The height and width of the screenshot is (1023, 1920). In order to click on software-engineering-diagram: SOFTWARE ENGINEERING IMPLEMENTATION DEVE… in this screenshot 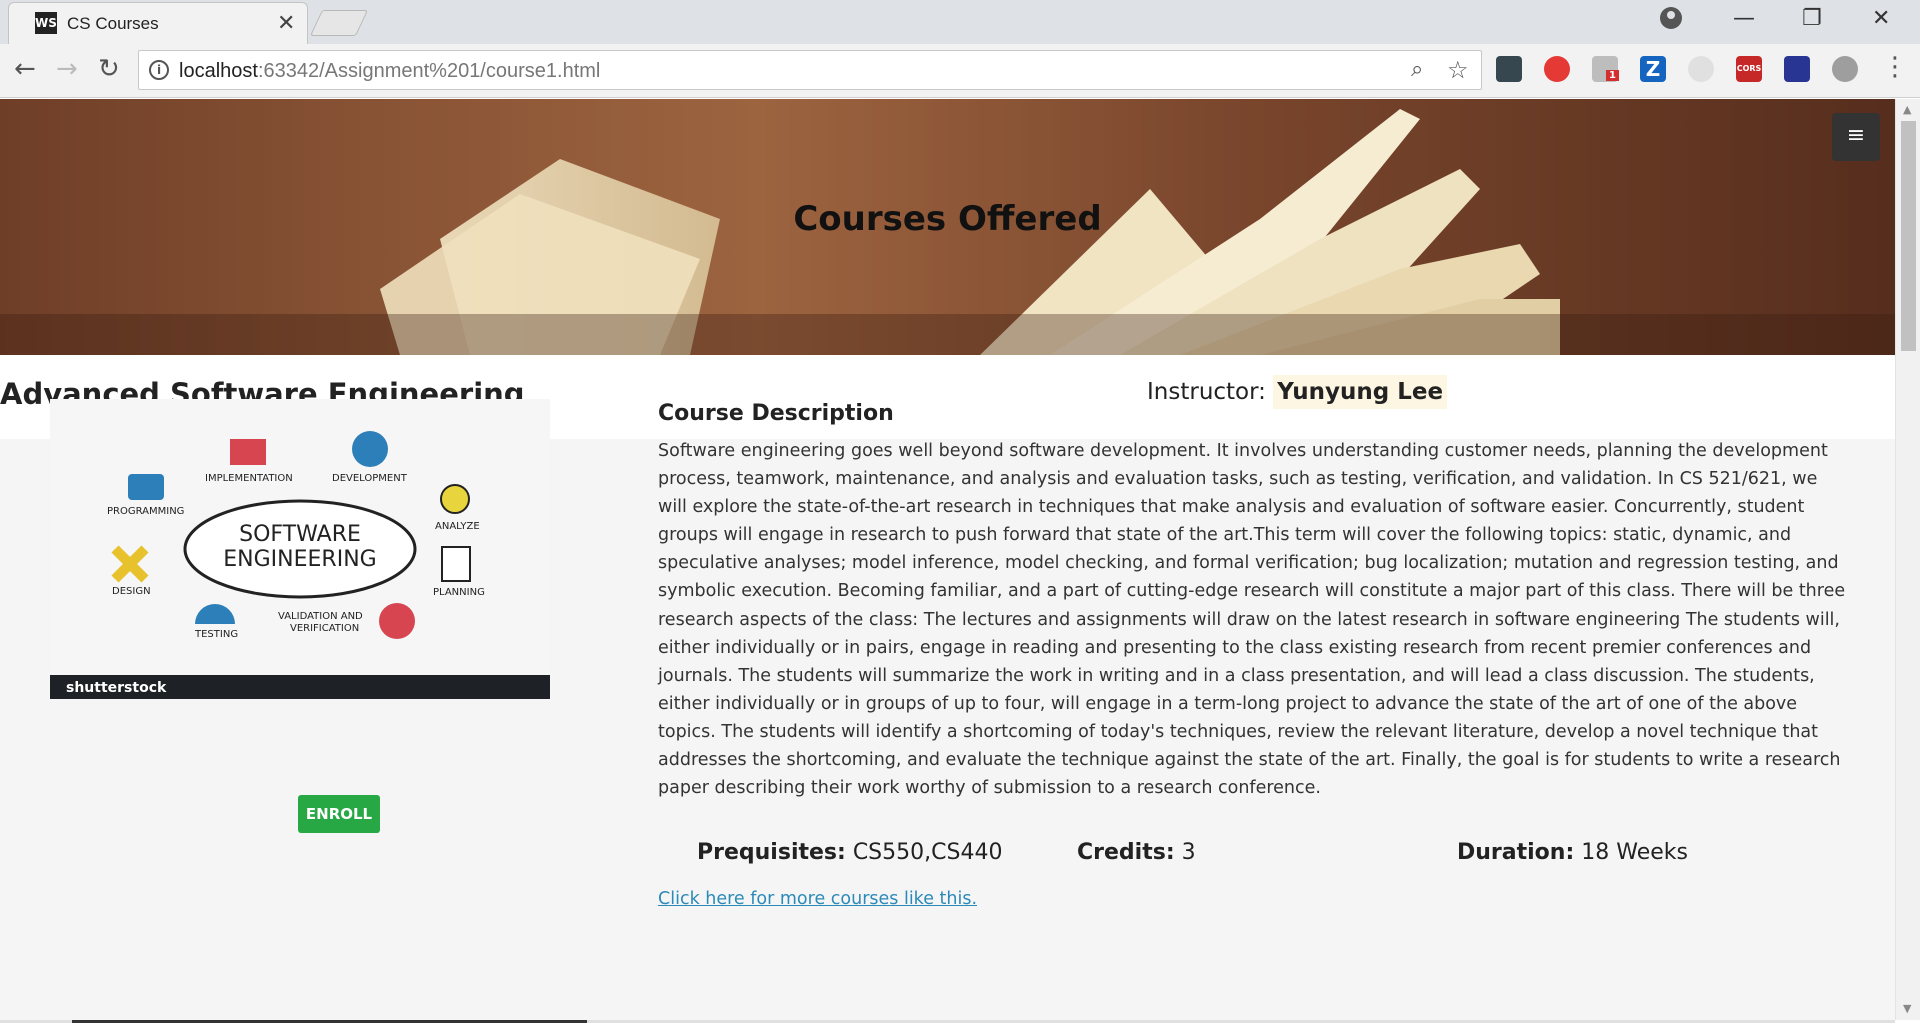, I will do `click(300, 549)`.